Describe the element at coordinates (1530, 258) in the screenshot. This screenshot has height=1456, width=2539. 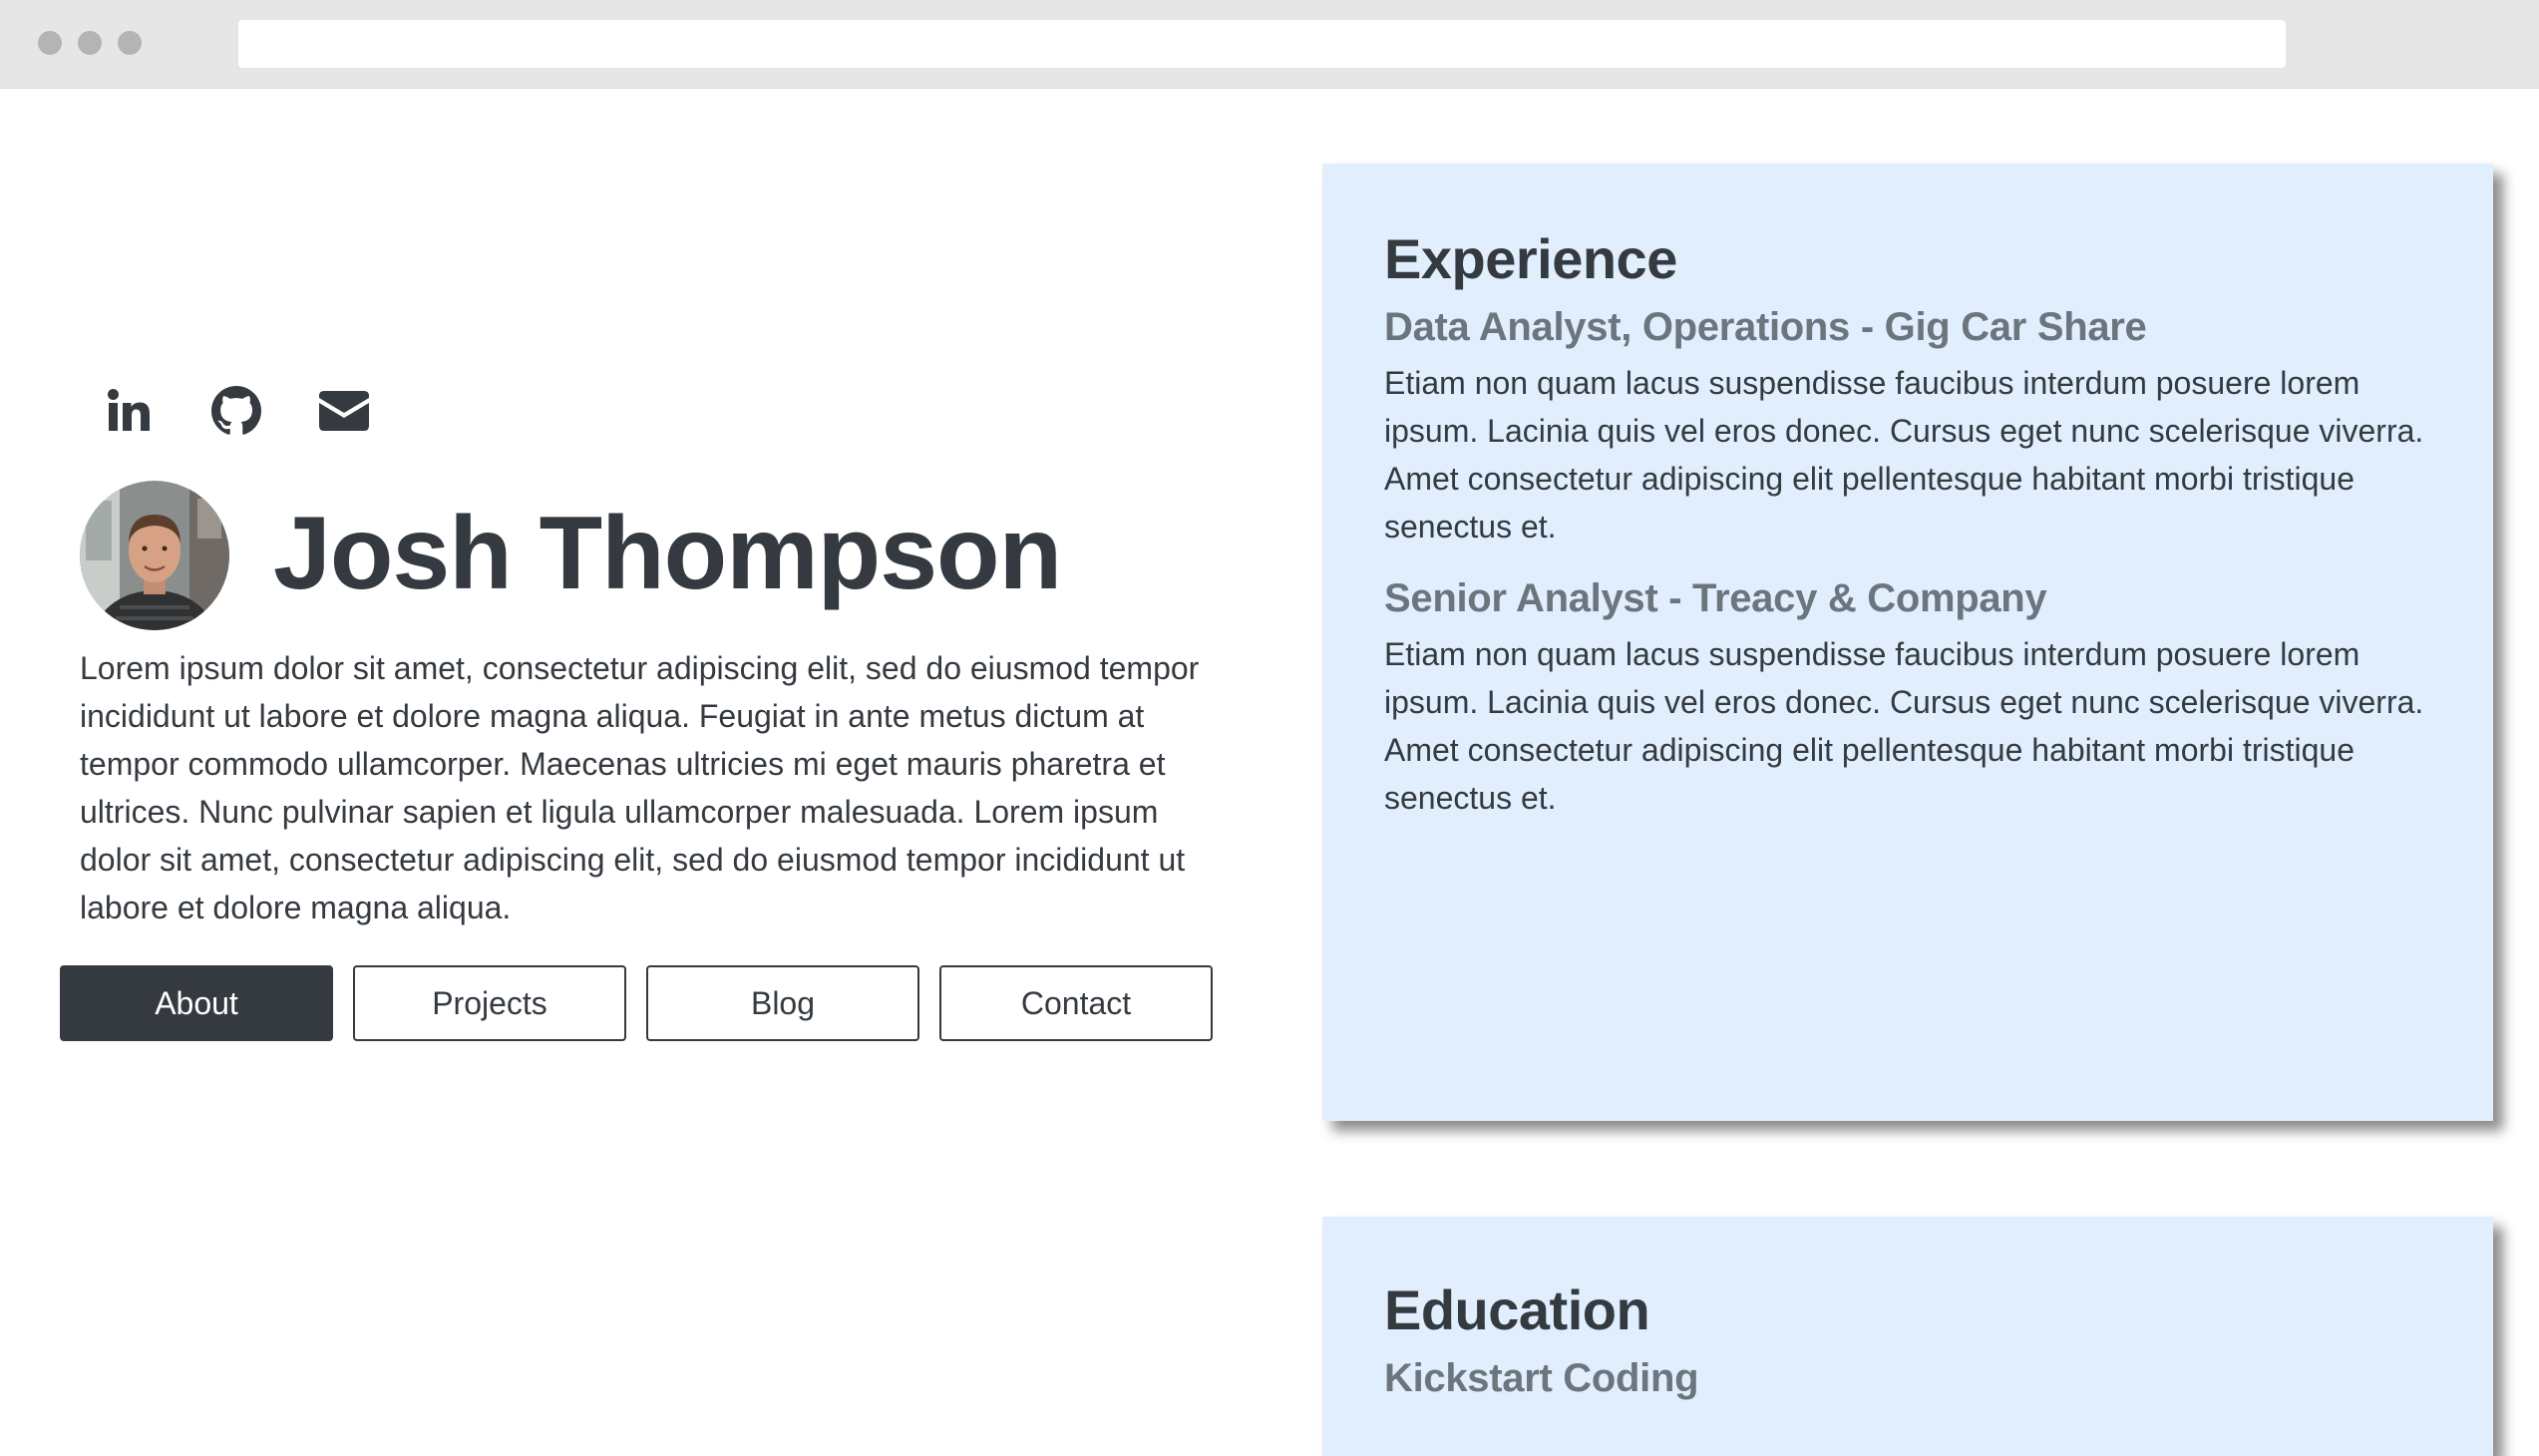
I see `experience-heading: Experience` at that location.